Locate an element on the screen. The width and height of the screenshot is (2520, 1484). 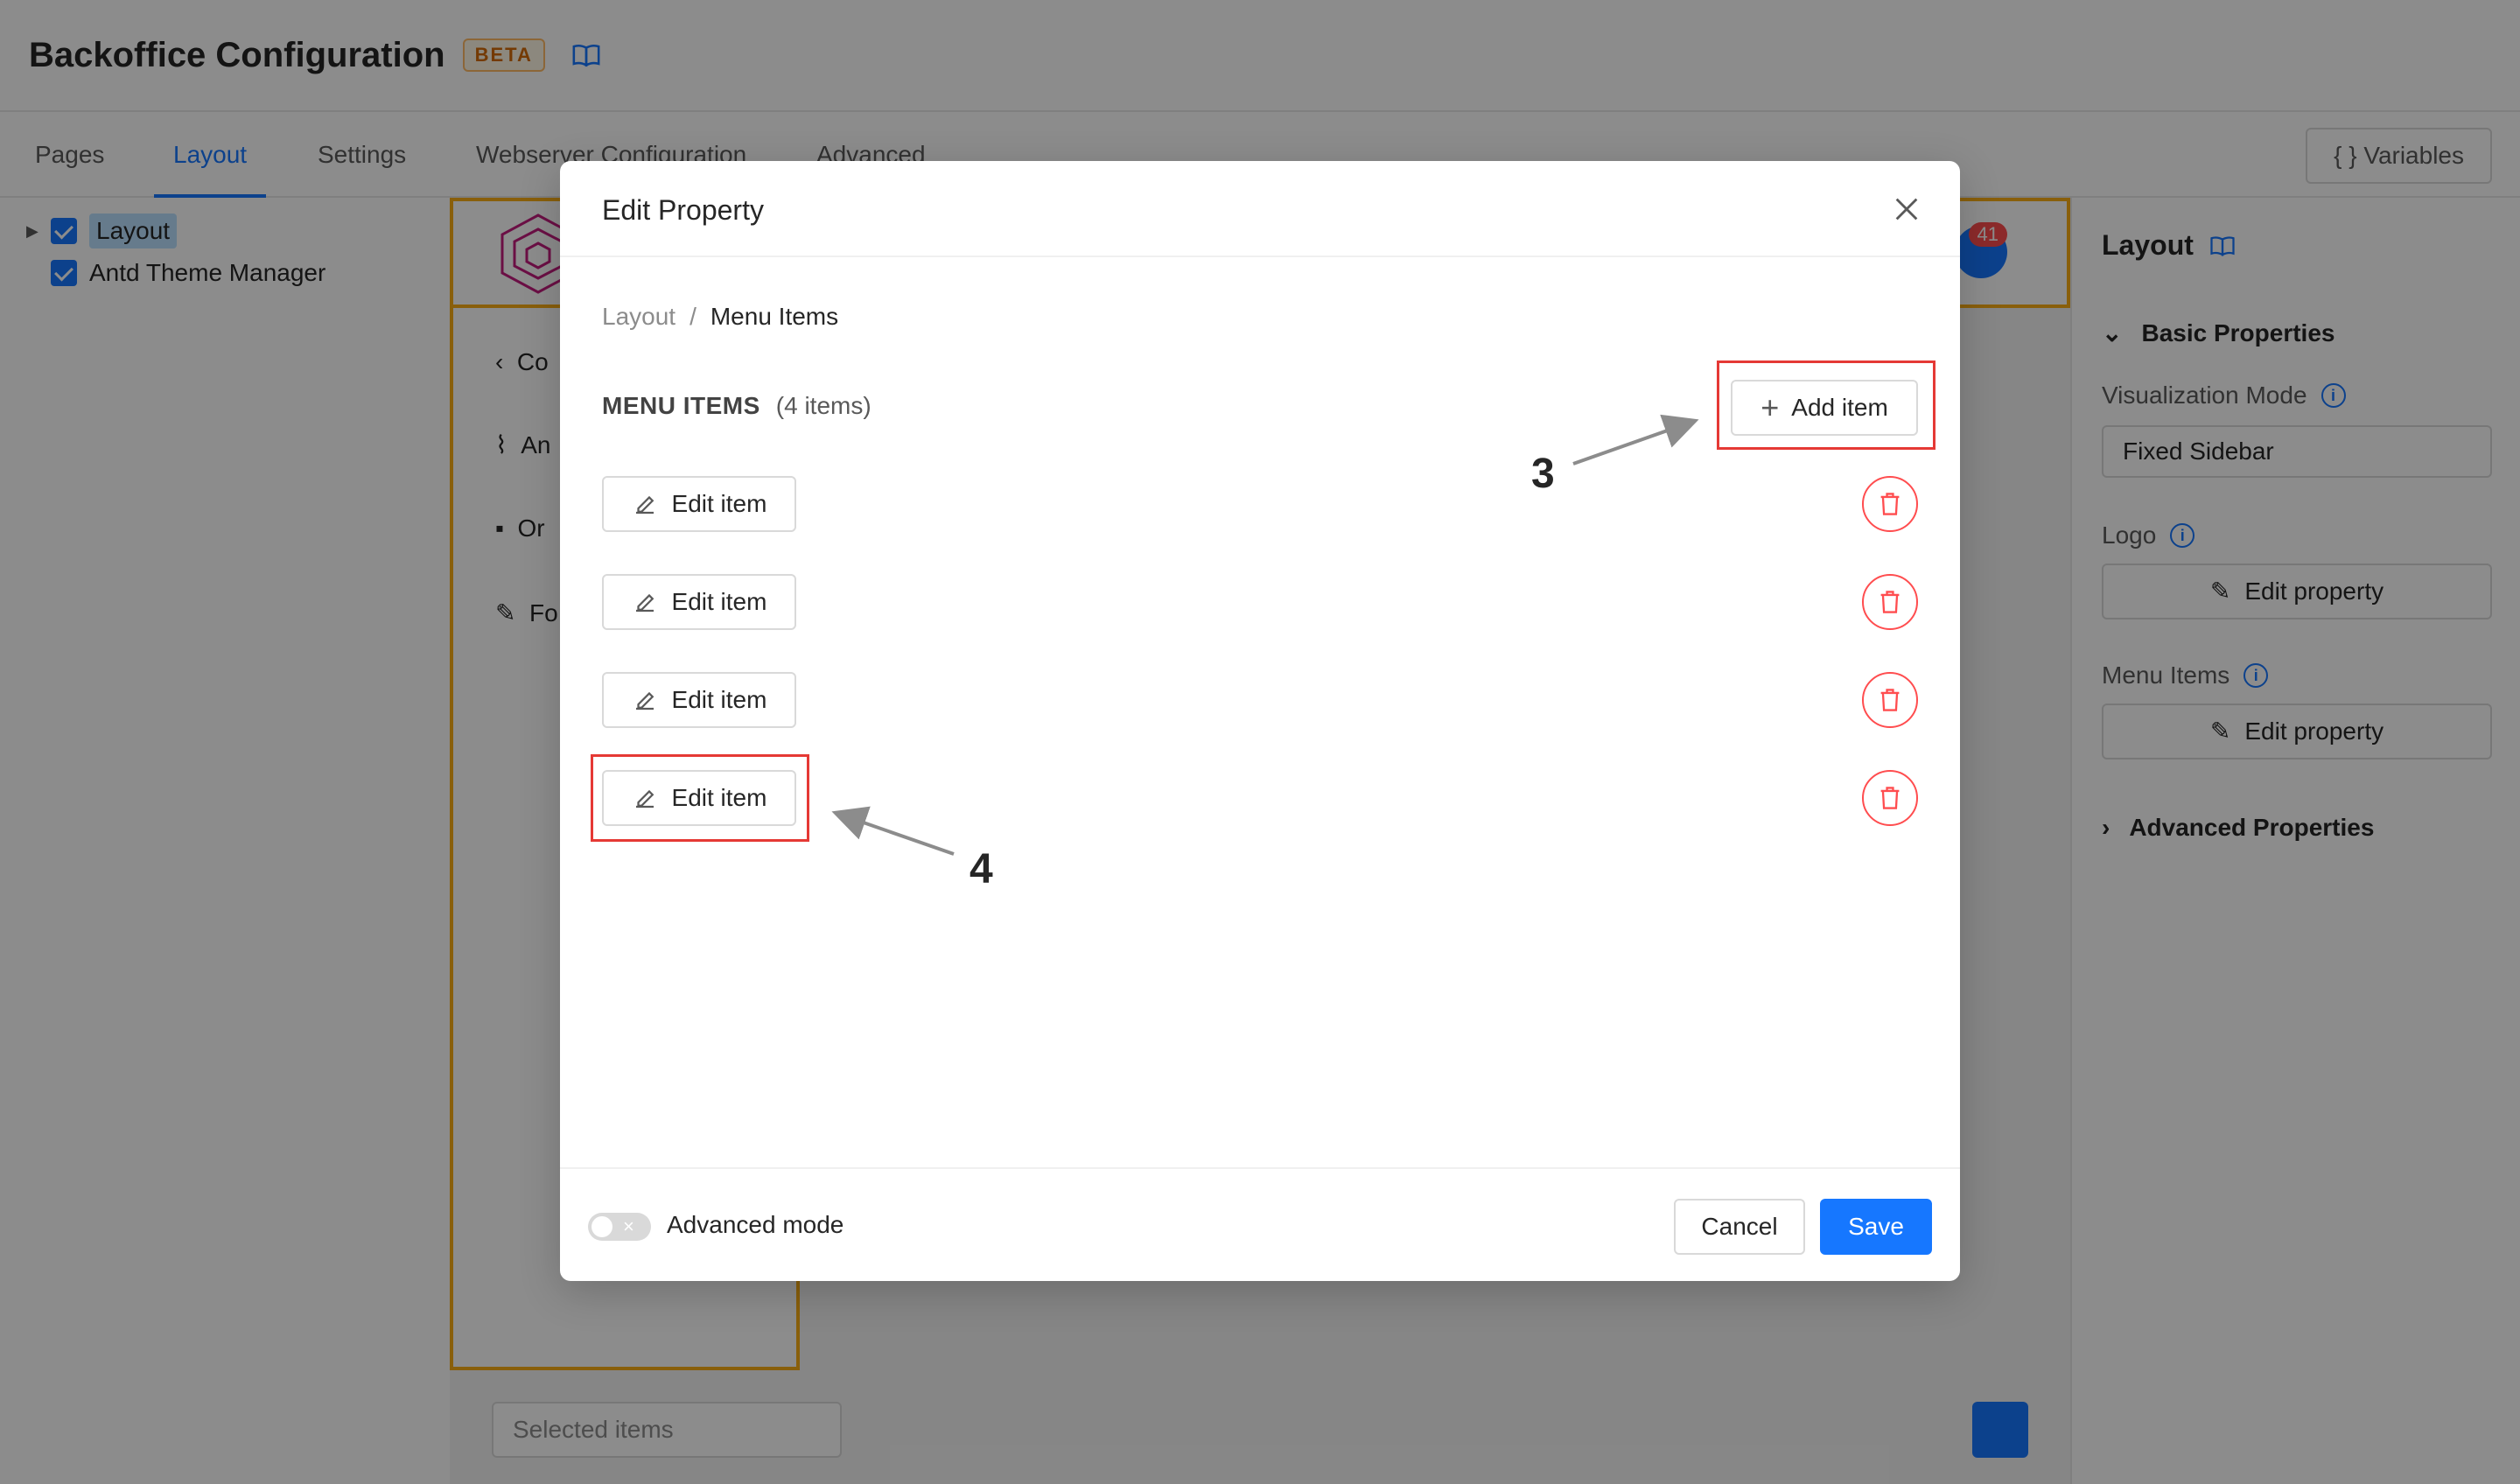
close-icon: × is located at coordinates (628, 1226).